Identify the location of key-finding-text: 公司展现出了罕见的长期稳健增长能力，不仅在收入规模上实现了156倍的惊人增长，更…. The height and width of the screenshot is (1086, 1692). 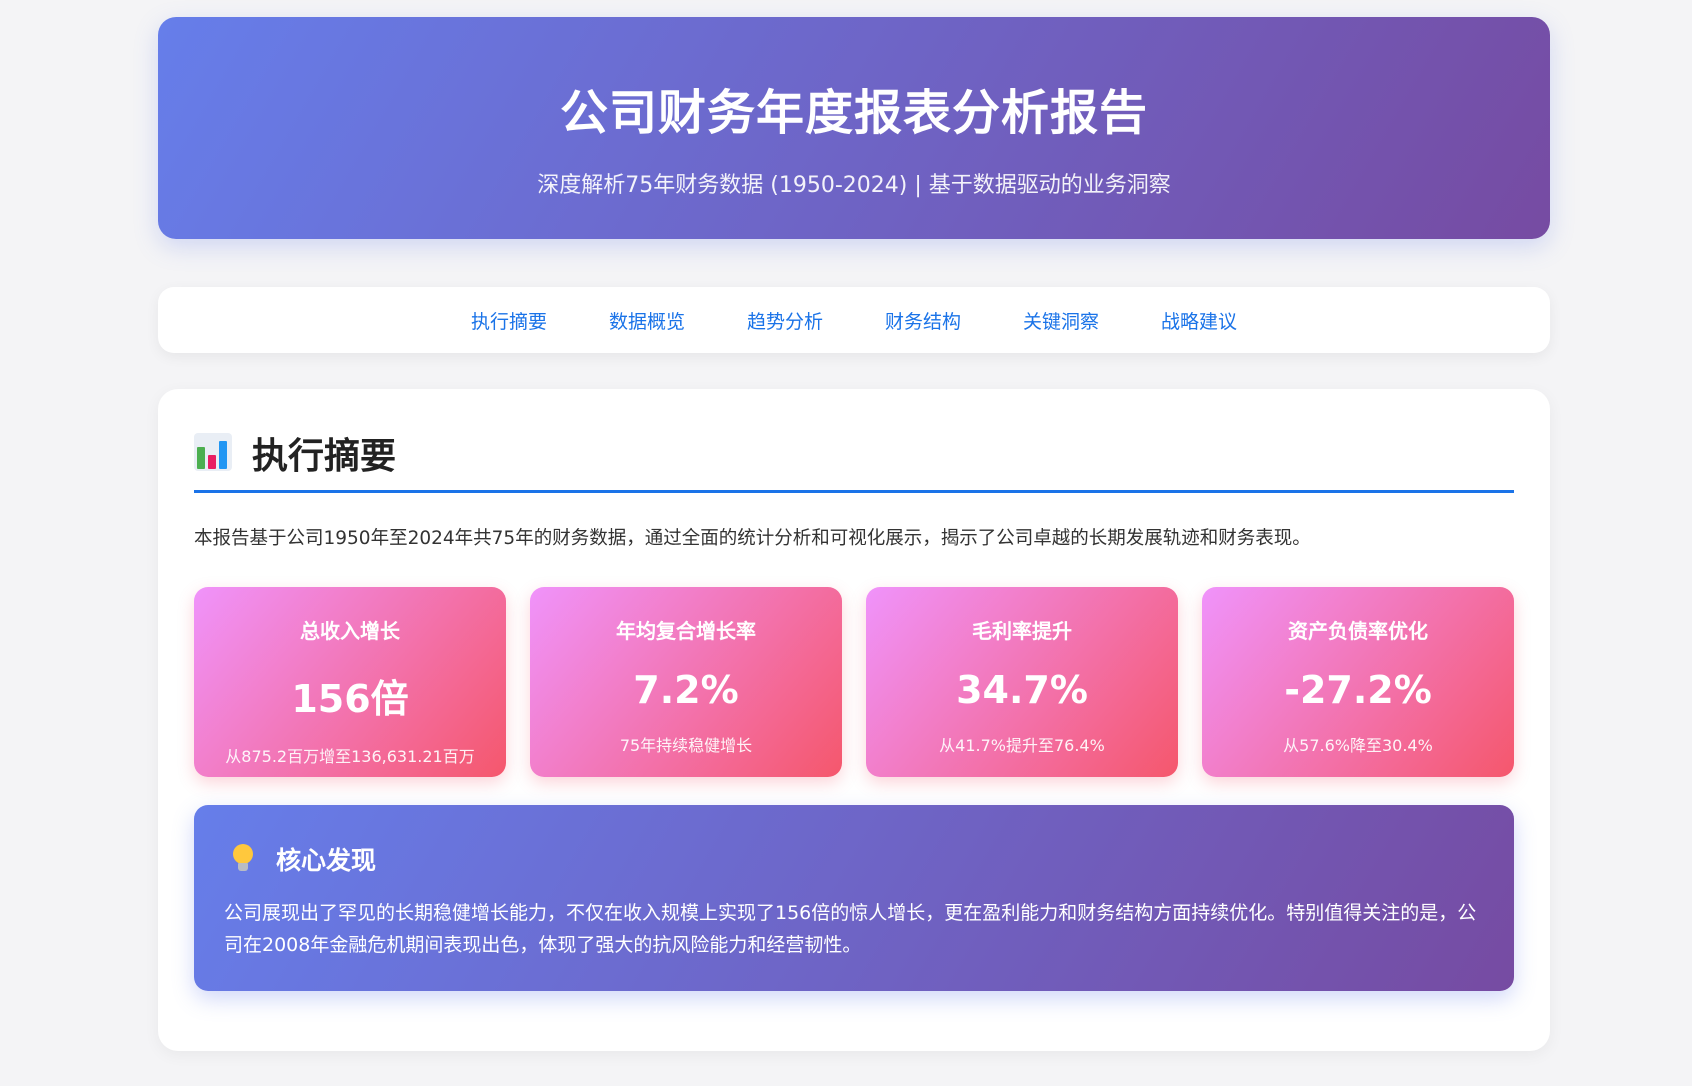
(850, 929).